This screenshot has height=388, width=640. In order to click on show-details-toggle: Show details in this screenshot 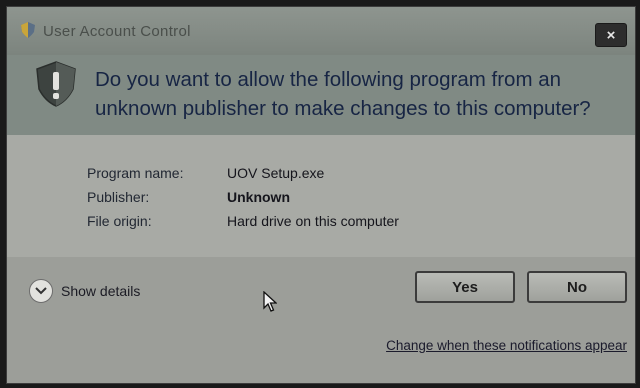, I will do `click(84, 291)`.